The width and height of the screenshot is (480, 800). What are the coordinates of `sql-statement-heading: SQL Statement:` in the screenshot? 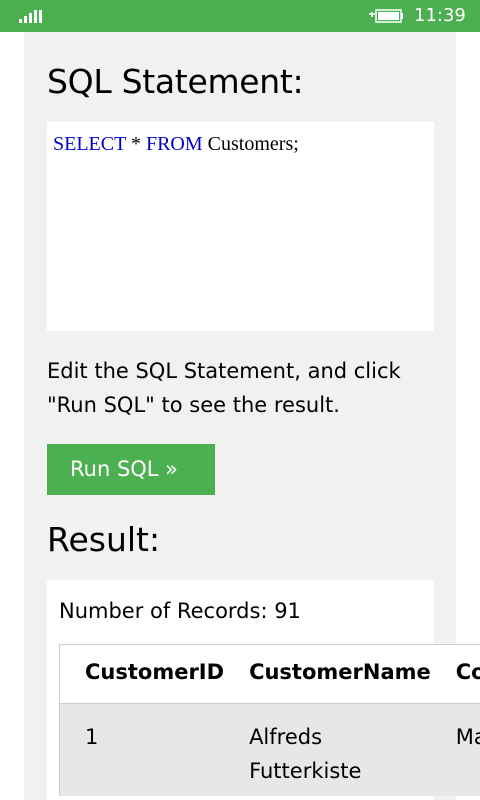 It's located at (175, 81).